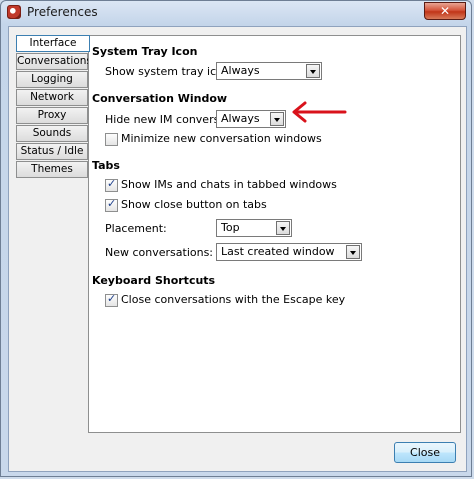 The width and height of the screenshot is (474, 479). What do you see at coordinates (236, 13) in the screenshot?
I see `title-bar: Preferences ✕` at bounding box center [236, 13].